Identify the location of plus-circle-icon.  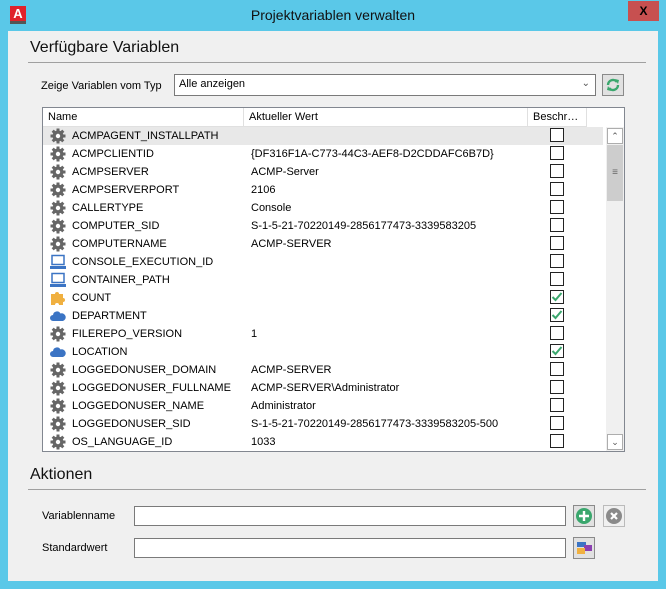
(584, 516).